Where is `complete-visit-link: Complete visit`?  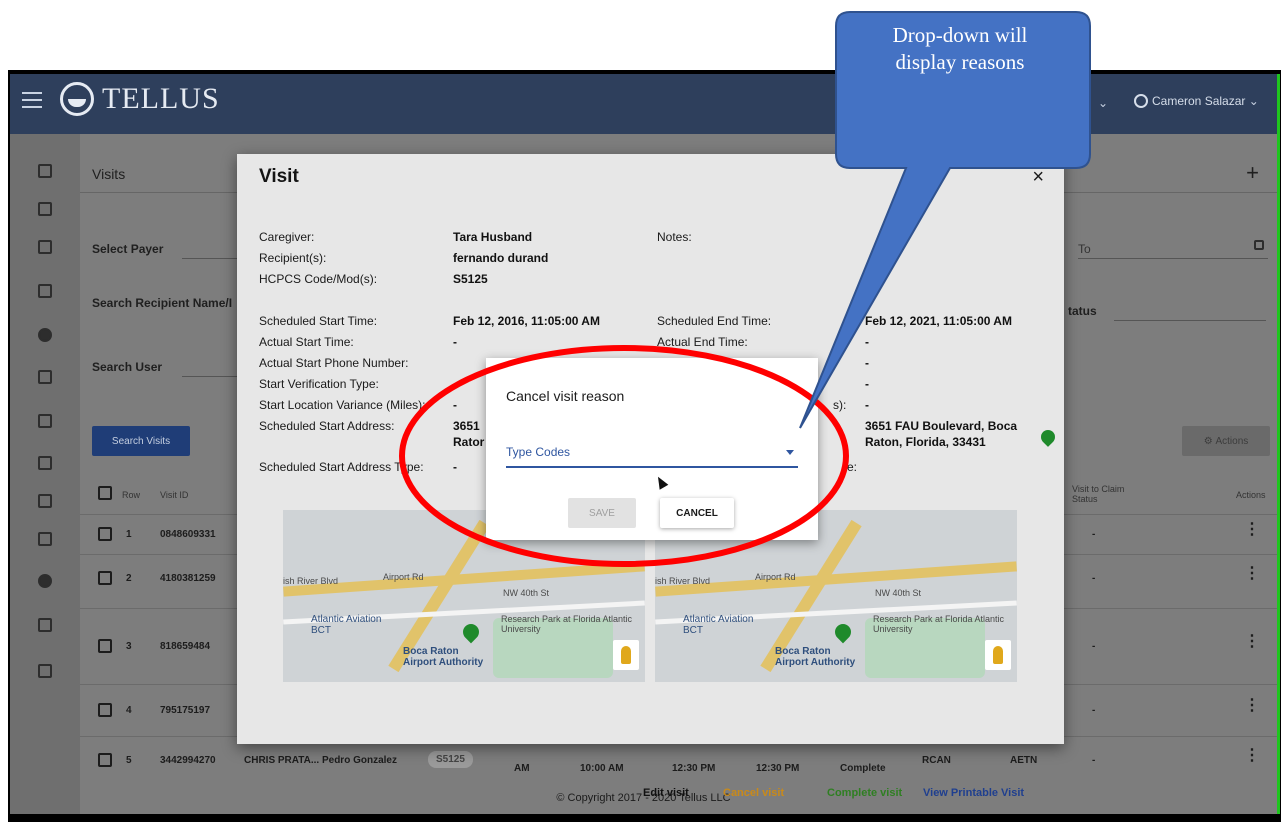
complete-visit-link: Complete visit is located at coordinates (864, 793).